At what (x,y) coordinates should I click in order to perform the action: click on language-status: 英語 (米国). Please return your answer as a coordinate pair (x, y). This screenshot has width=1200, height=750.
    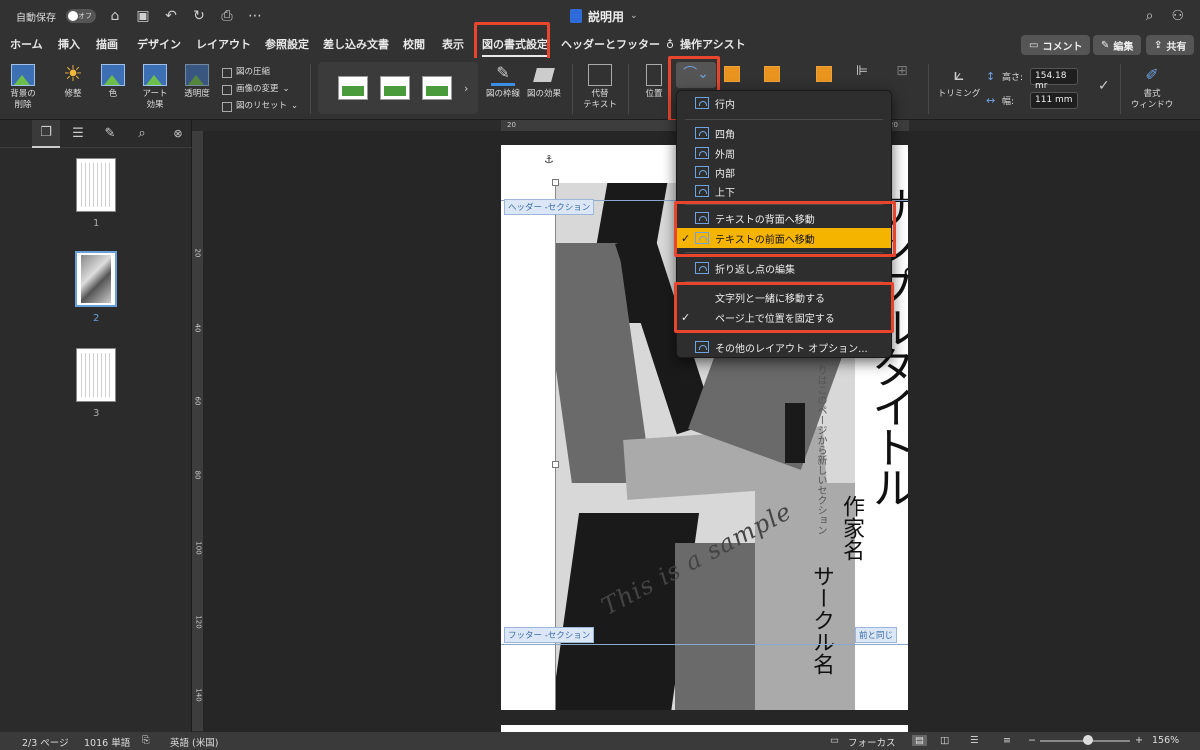
    Looking at the image, I should click on (194, 742).